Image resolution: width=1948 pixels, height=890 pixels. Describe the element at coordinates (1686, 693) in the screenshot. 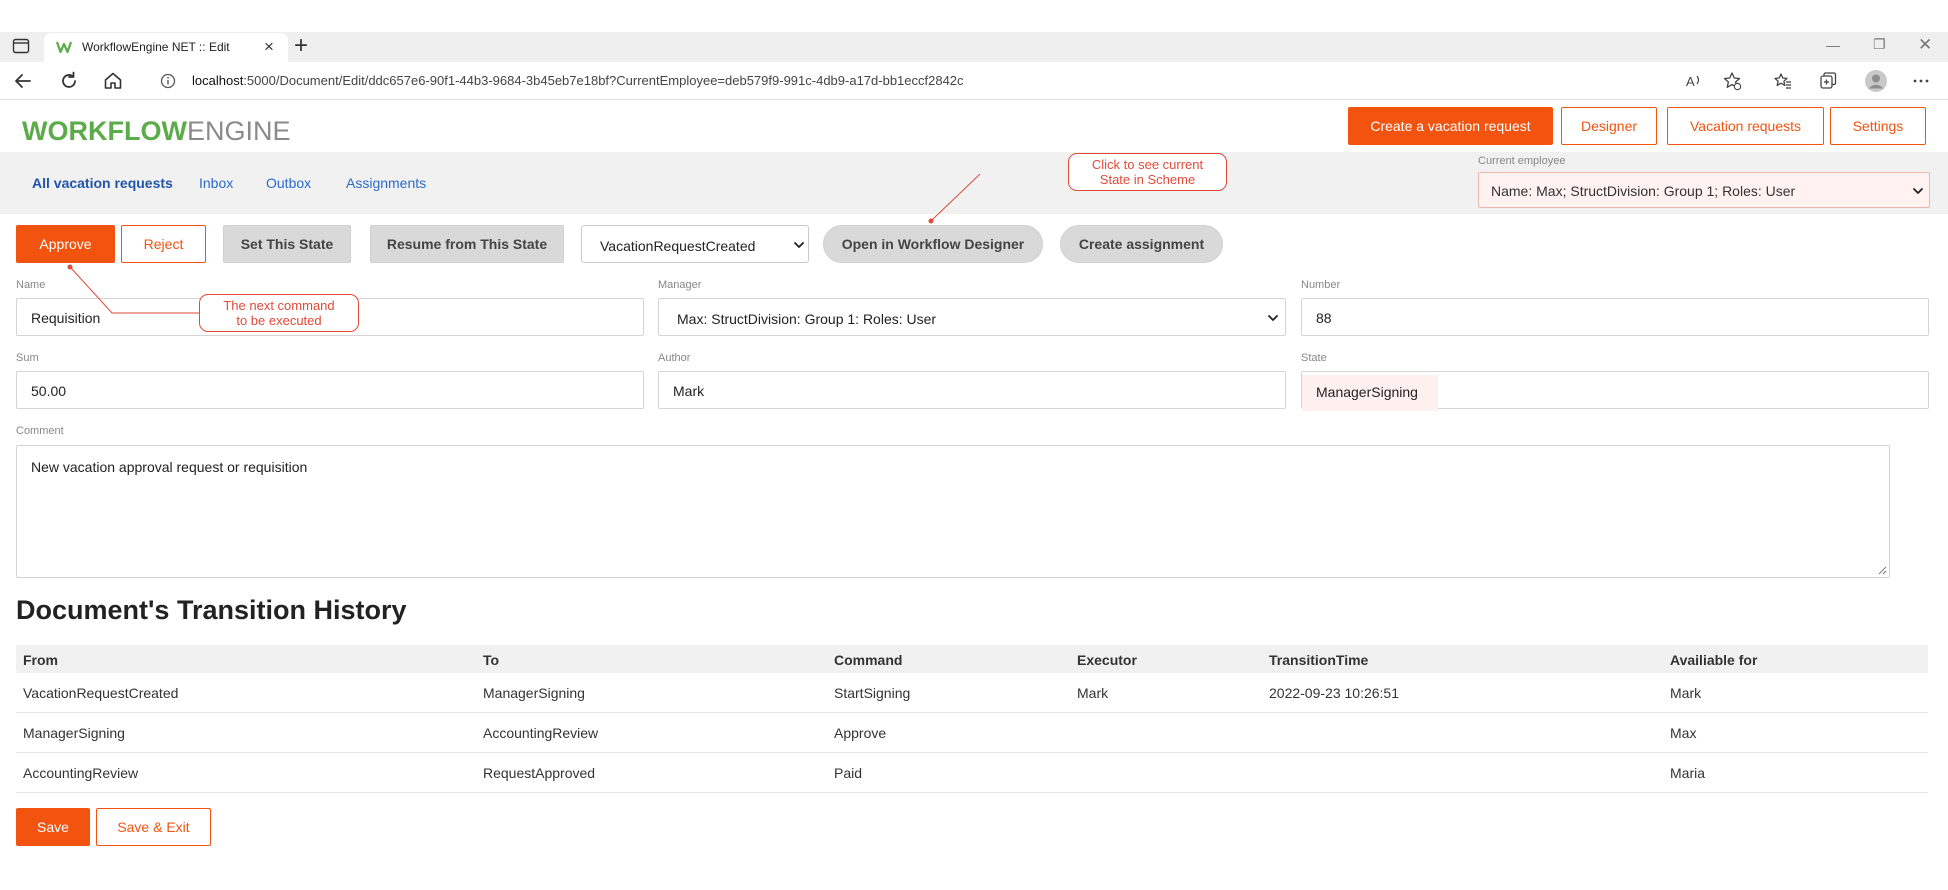

I see `cell-available-for: Mark` at that location.